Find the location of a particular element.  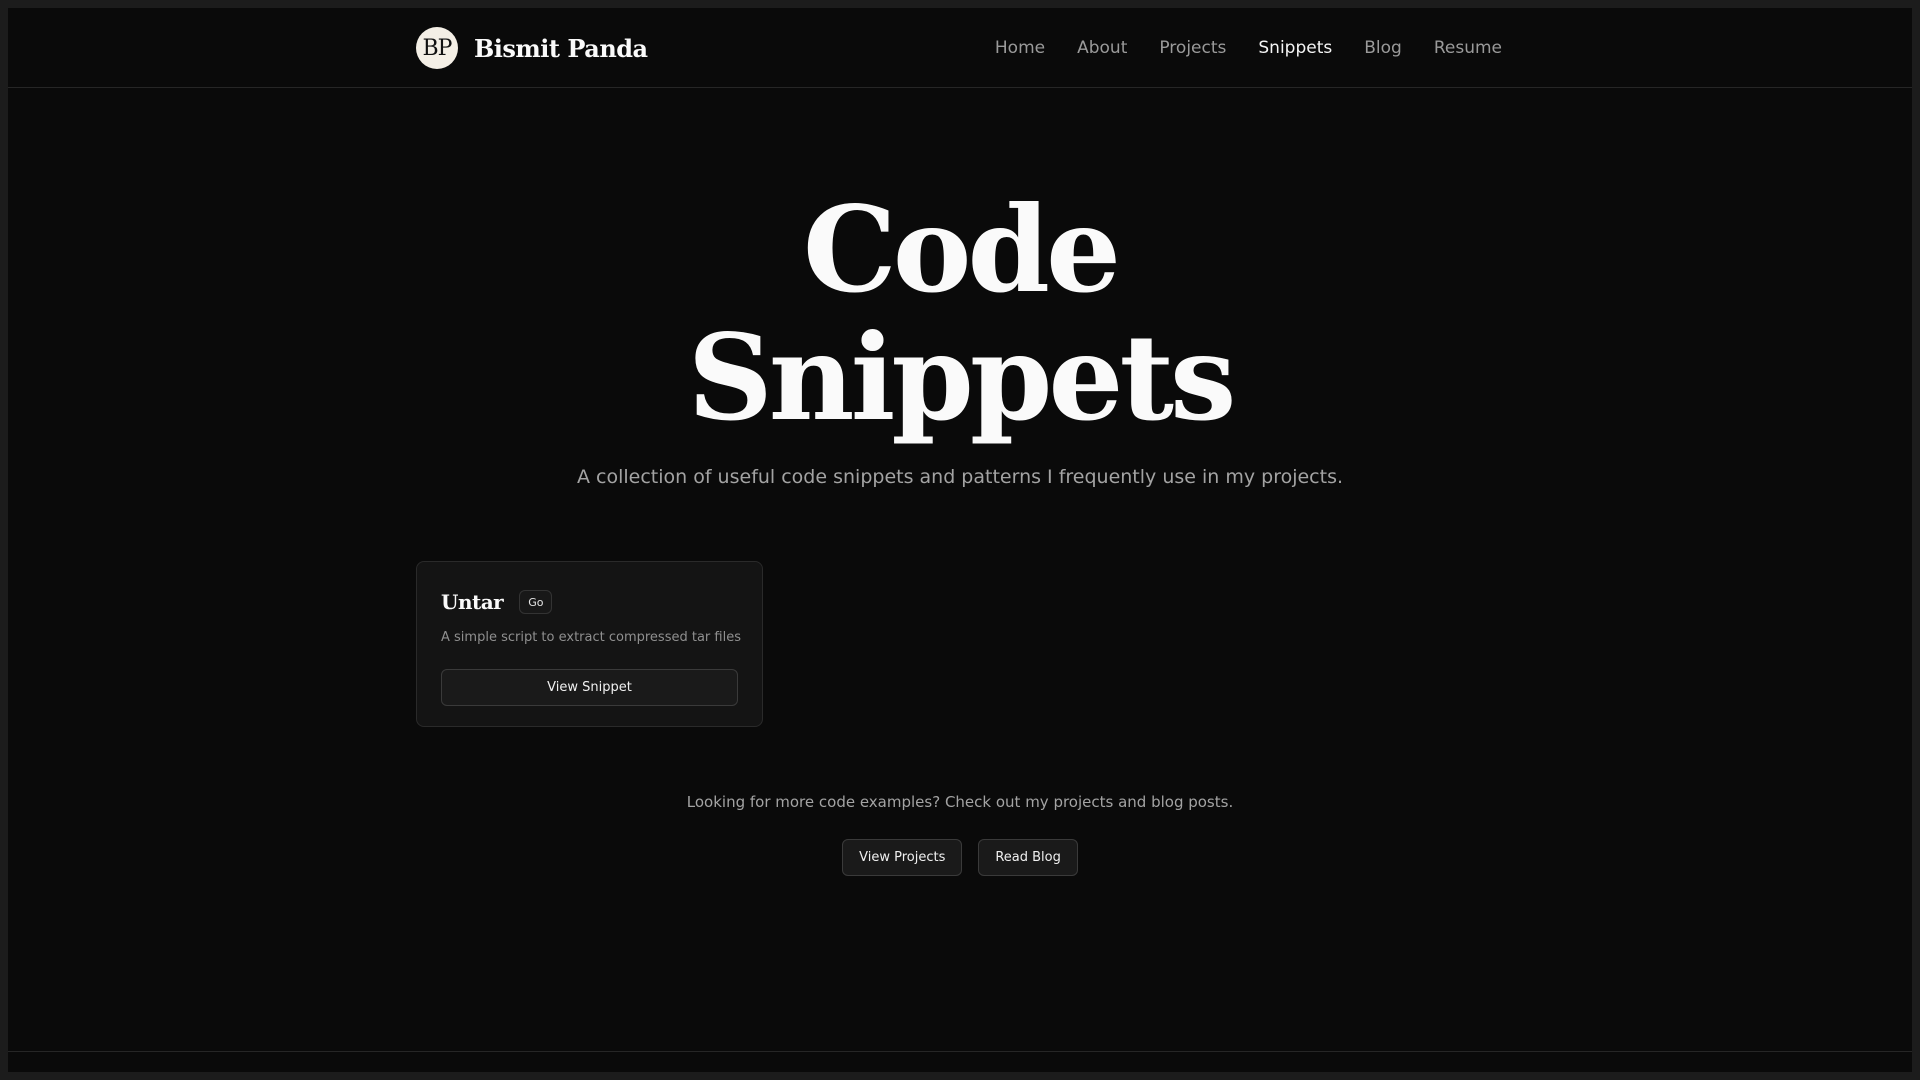

snippet-title: Untar is located at coordinates (472, 602).